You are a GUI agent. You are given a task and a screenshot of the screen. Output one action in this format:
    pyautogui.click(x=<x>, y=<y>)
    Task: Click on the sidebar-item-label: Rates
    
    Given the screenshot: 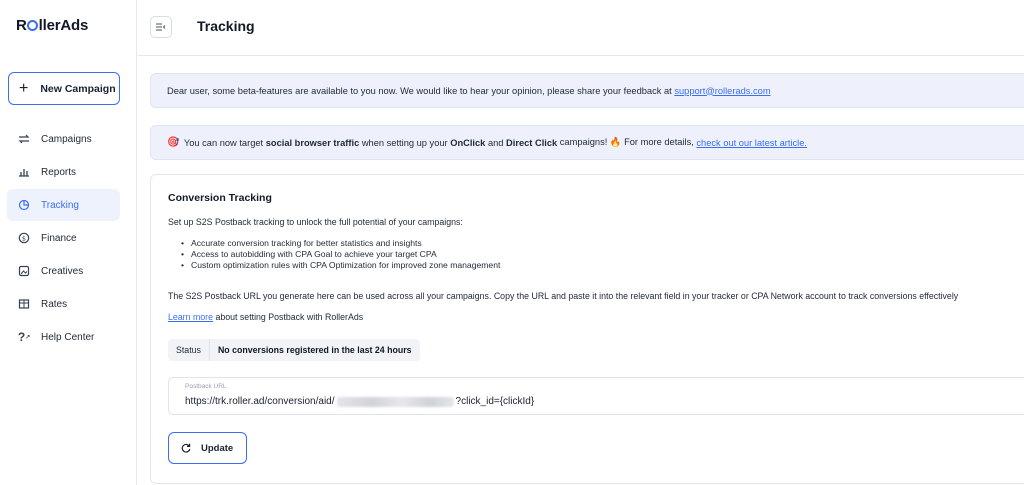 What is the action you would take?
    pyautogui.click(x=54, y=304)
    